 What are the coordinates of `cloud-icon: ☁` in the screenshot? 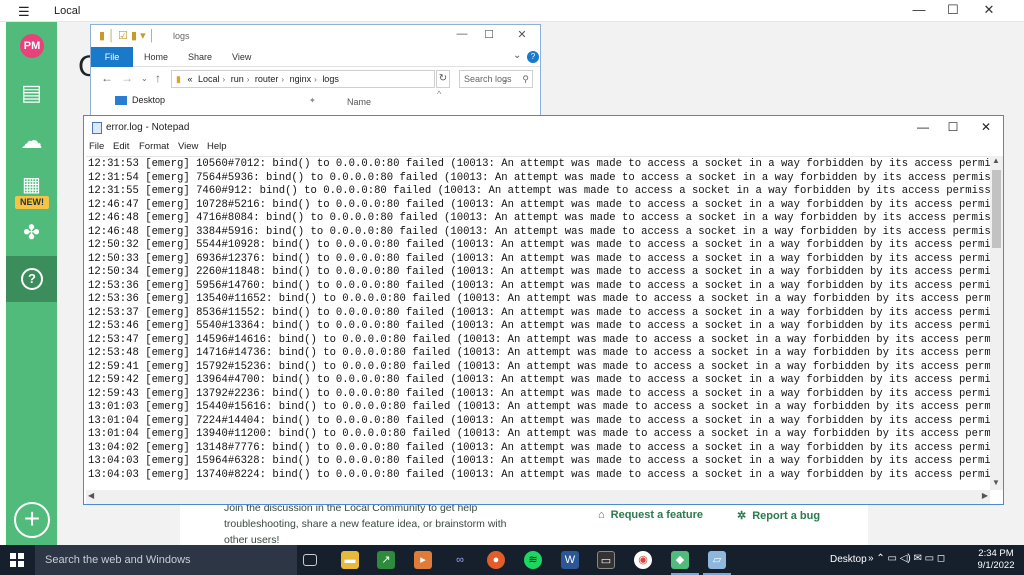 It's located at (31, 141).